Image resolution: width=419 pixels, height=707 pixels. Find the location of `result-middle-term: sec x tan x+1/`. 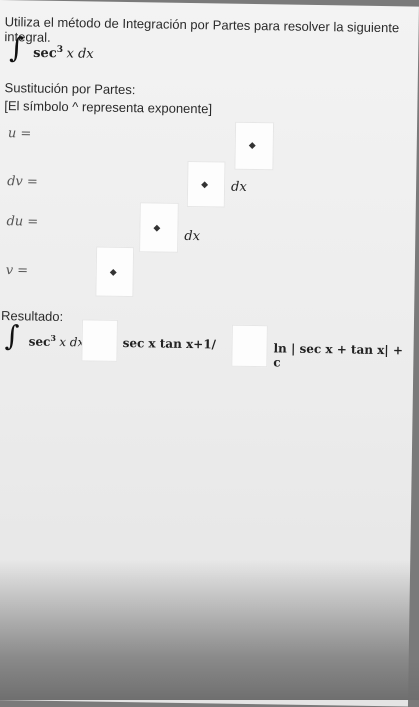

result-middle-term: sec x tan x+1/ is located at coordinates (169, 343).